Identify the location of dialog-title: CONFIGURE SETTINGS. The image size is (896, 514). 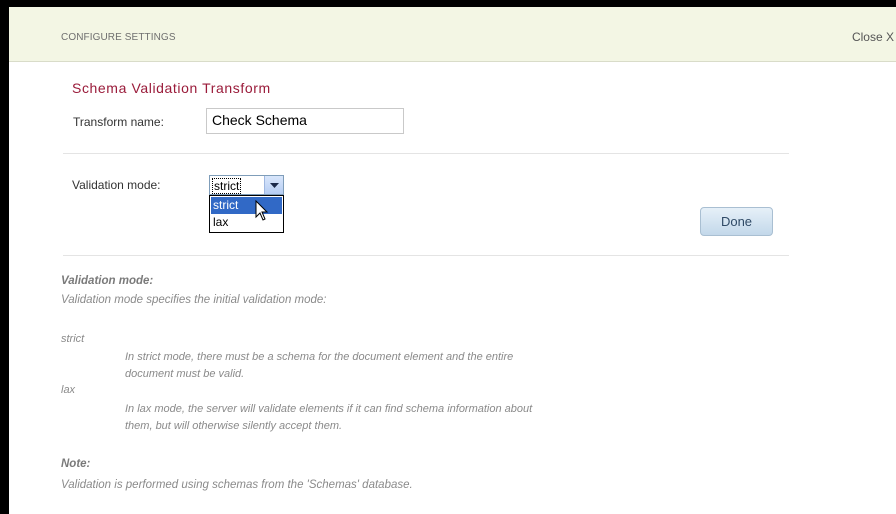
(118, 37).